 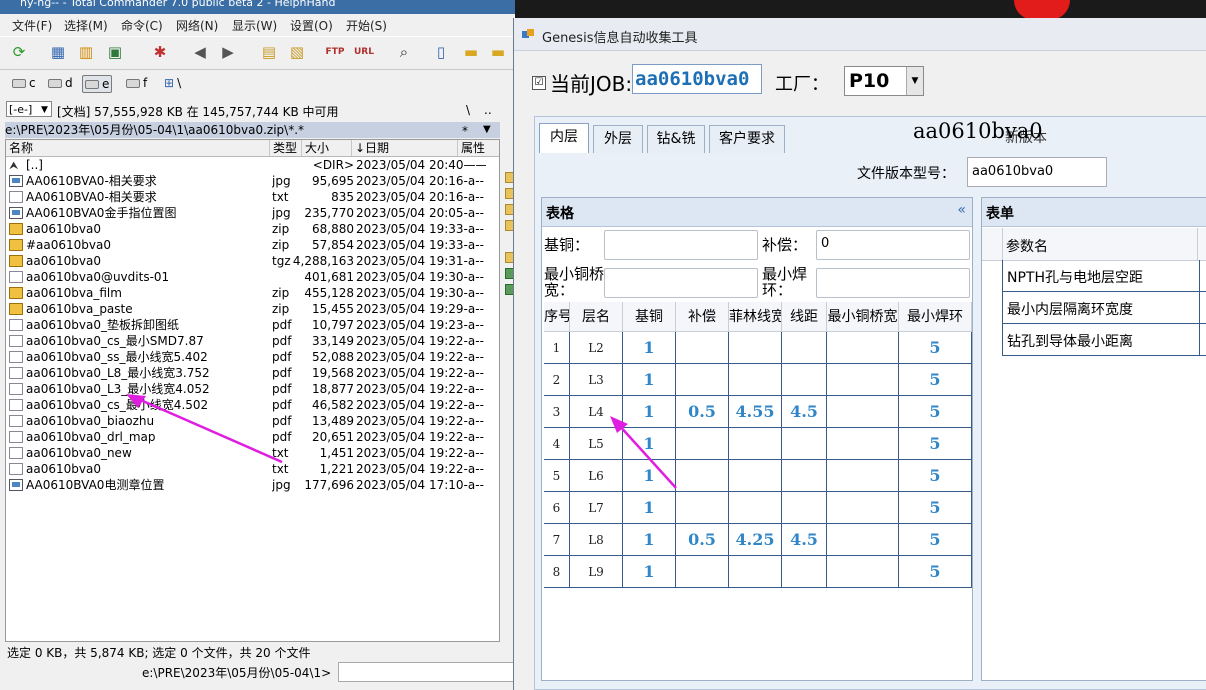 What do you see at coordinates (426, 672) in the screenshot?
I see `command-line-input` at bounding box center [426, 672].